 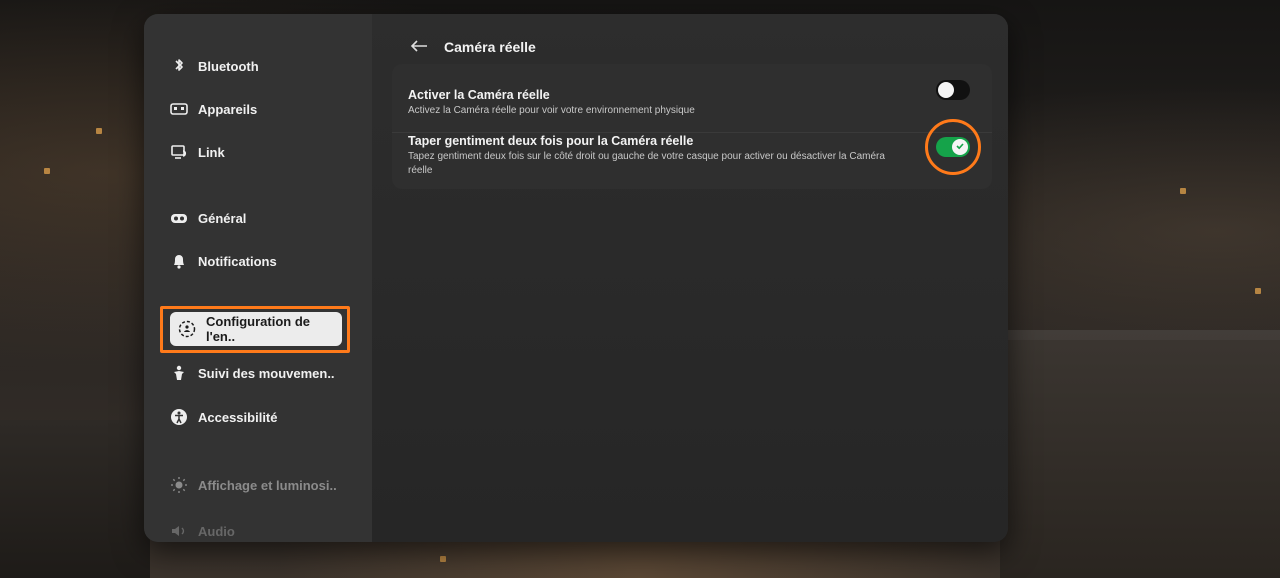 I want to click on sidebar-item-label: Suivi des mouvemen.., so click(x=266, y=373).